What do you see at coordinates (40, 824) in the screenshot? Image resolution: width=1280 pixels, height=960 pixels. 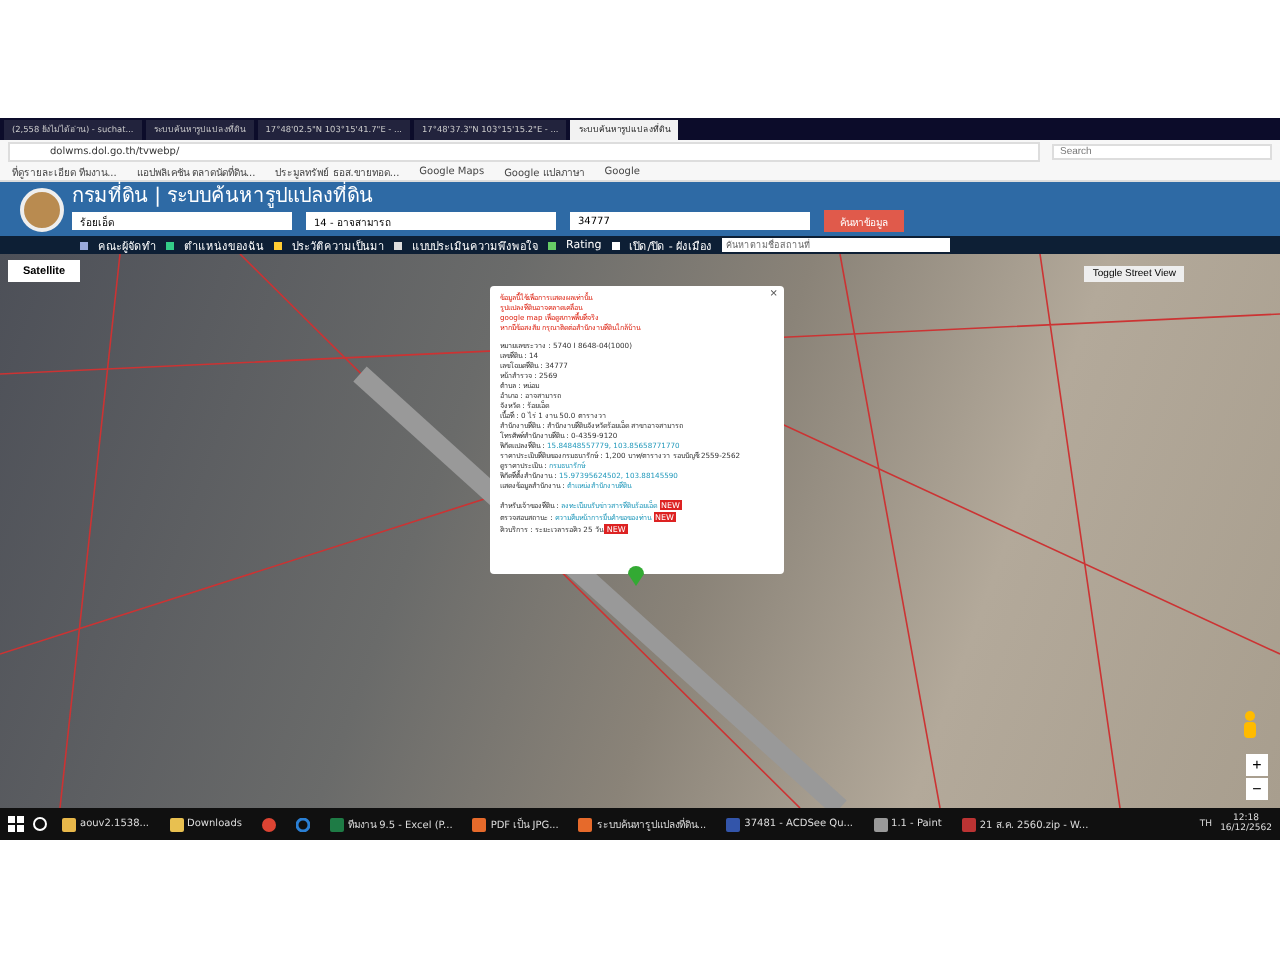 I see `search-icon` at bounding box center [40, 824].